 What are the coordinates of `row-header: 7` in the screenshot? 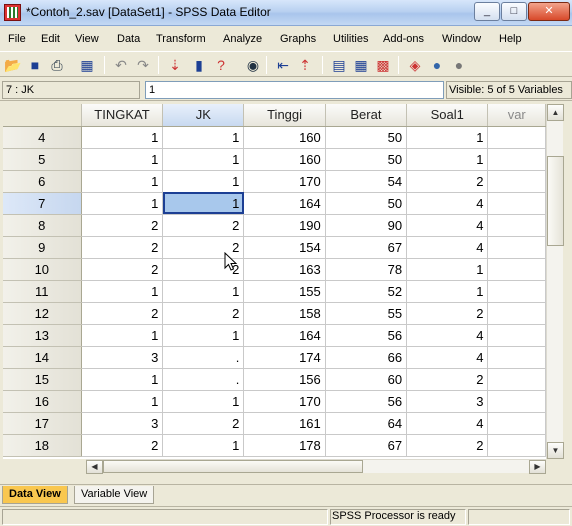 It's located at (42, 203).